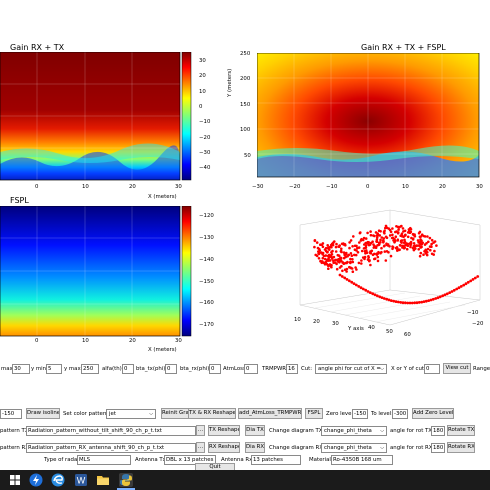 Image resolution: width=490 pixels, height=490 pixels. Describe the element at coordinates (21, 369) in the screenshot. I see `xmax-field: 30` at that location.